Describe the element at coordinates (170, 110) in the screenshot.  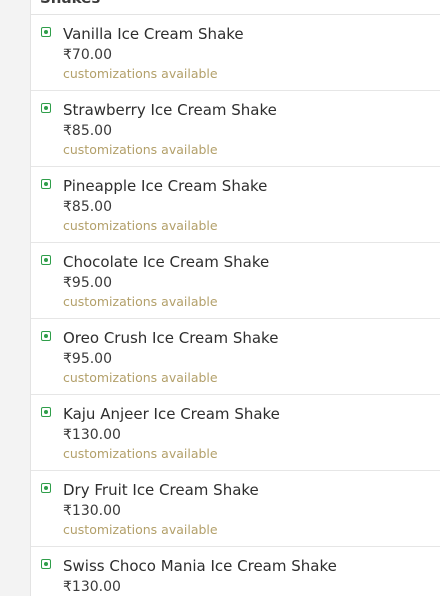
I see `item-name: Strawberry Ice Cream Shake` at that location.